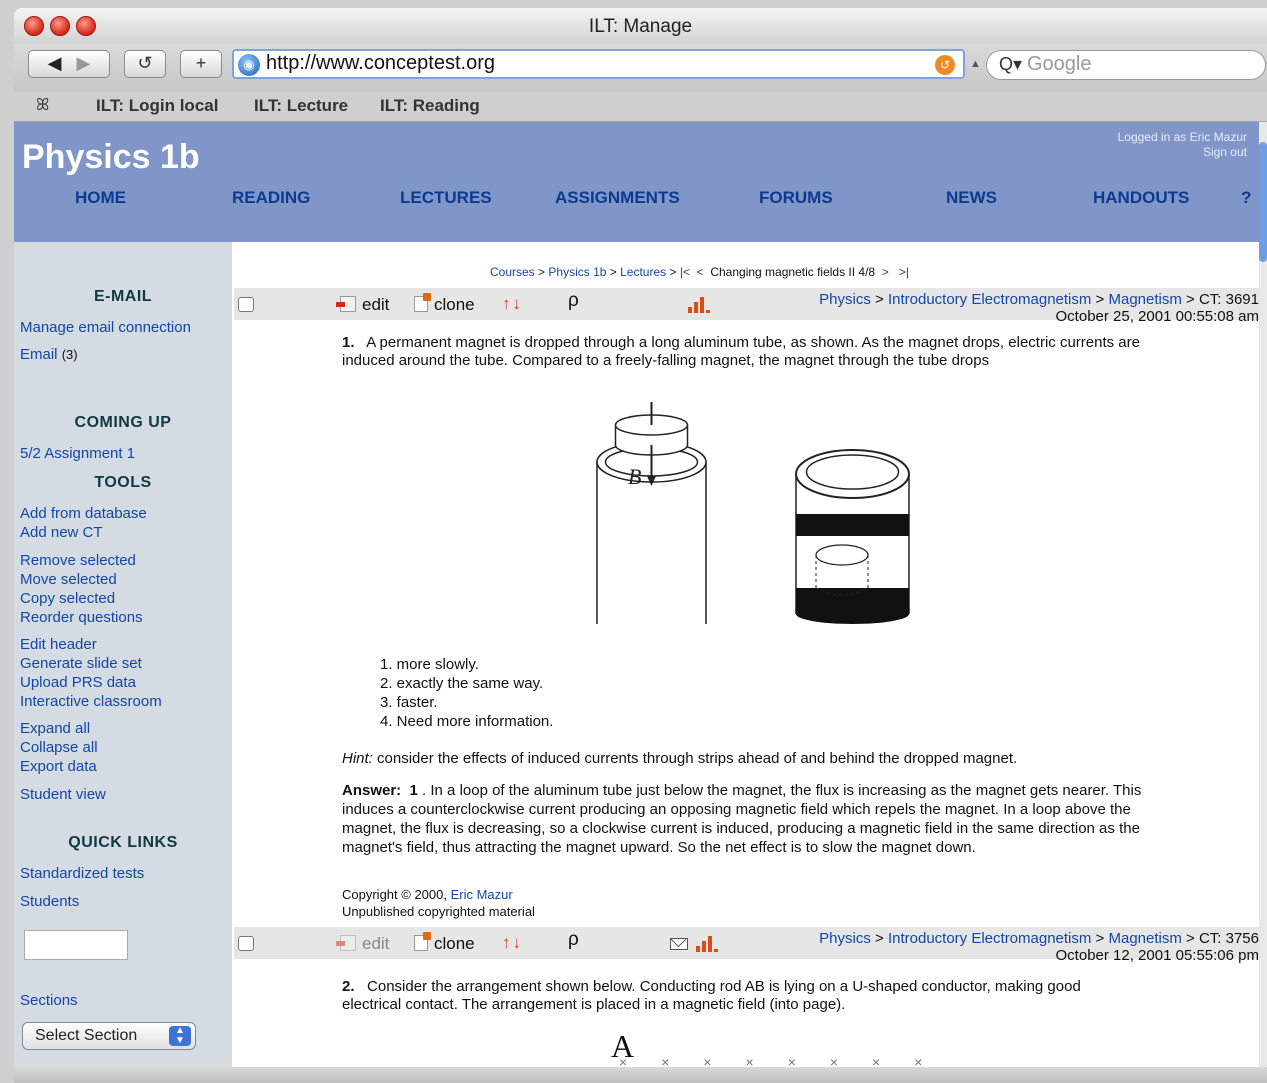 The width and height of the screenshot is (1267, 1083). Describe the element at coordinates (246, 943) in the screenshot. I see `question-2-checkbox` at that location.